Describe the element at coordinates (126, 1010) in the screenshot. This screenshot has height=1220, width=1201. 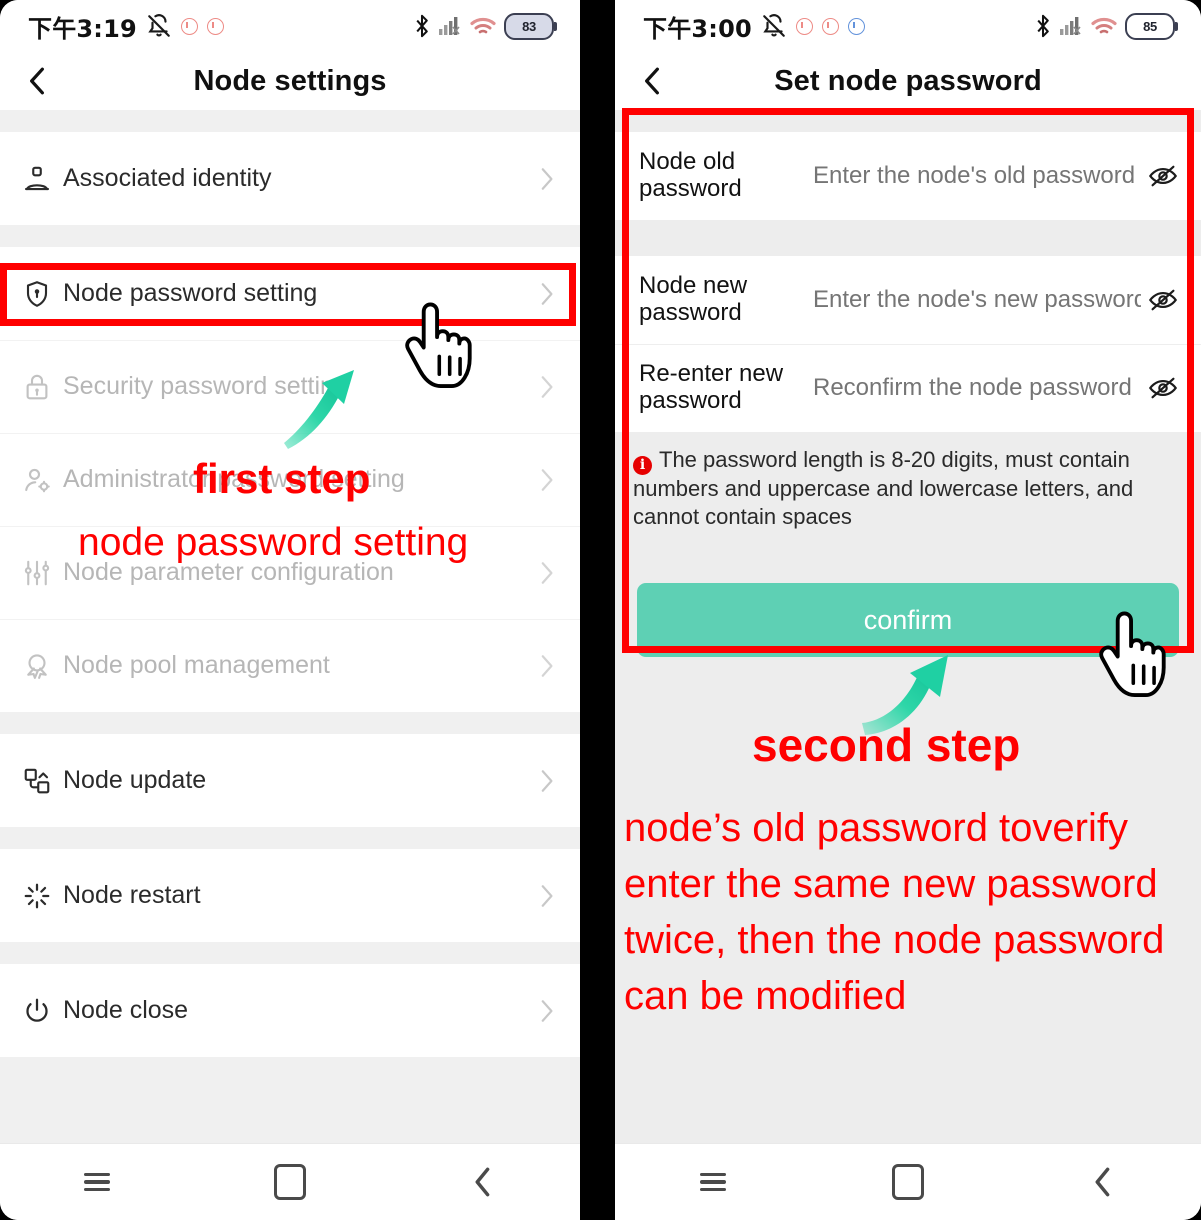
I see `sidebar-item-label: Node close` at that location.